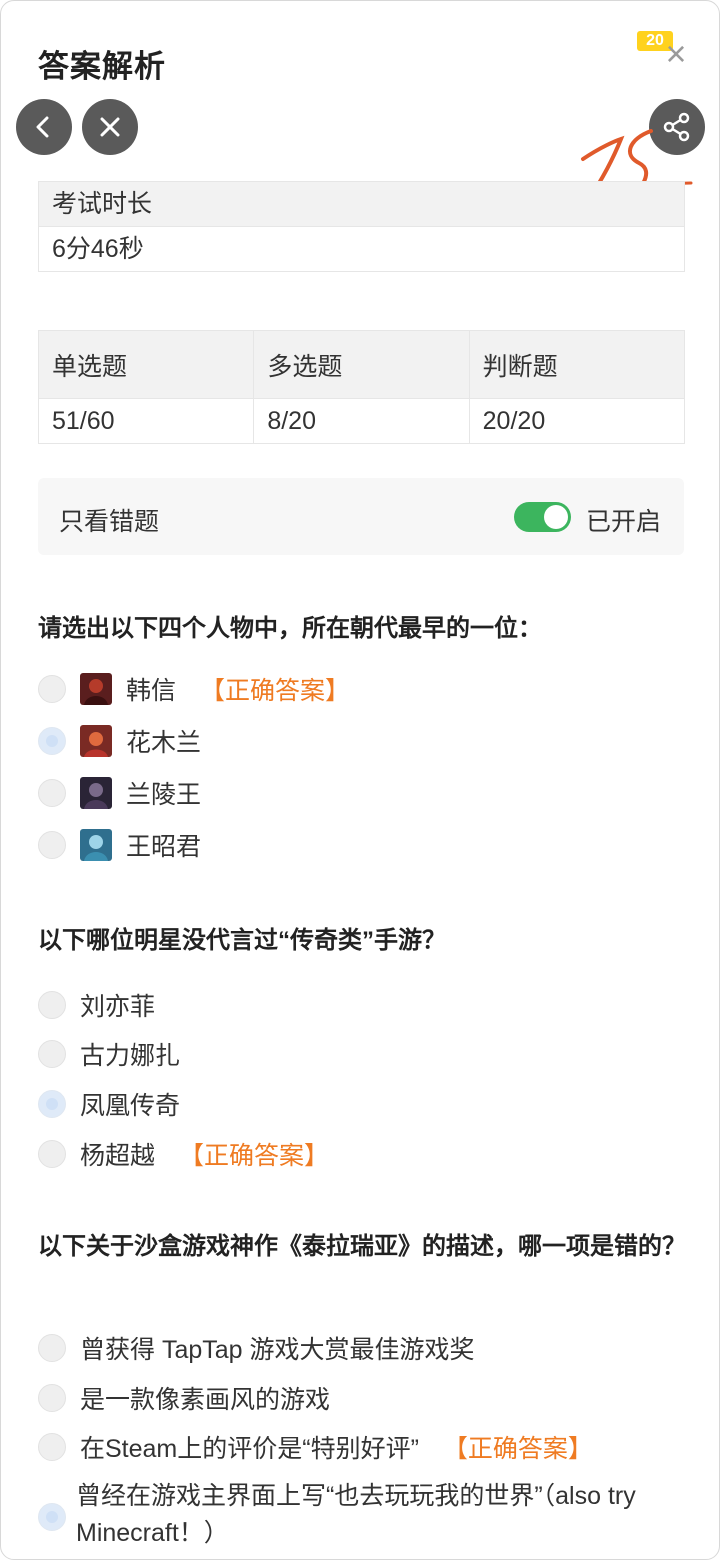  Describe the element at coordinates (205, 1400) in the screenshot. I see `option-label: 是一款像素画风的游戏` at that location.